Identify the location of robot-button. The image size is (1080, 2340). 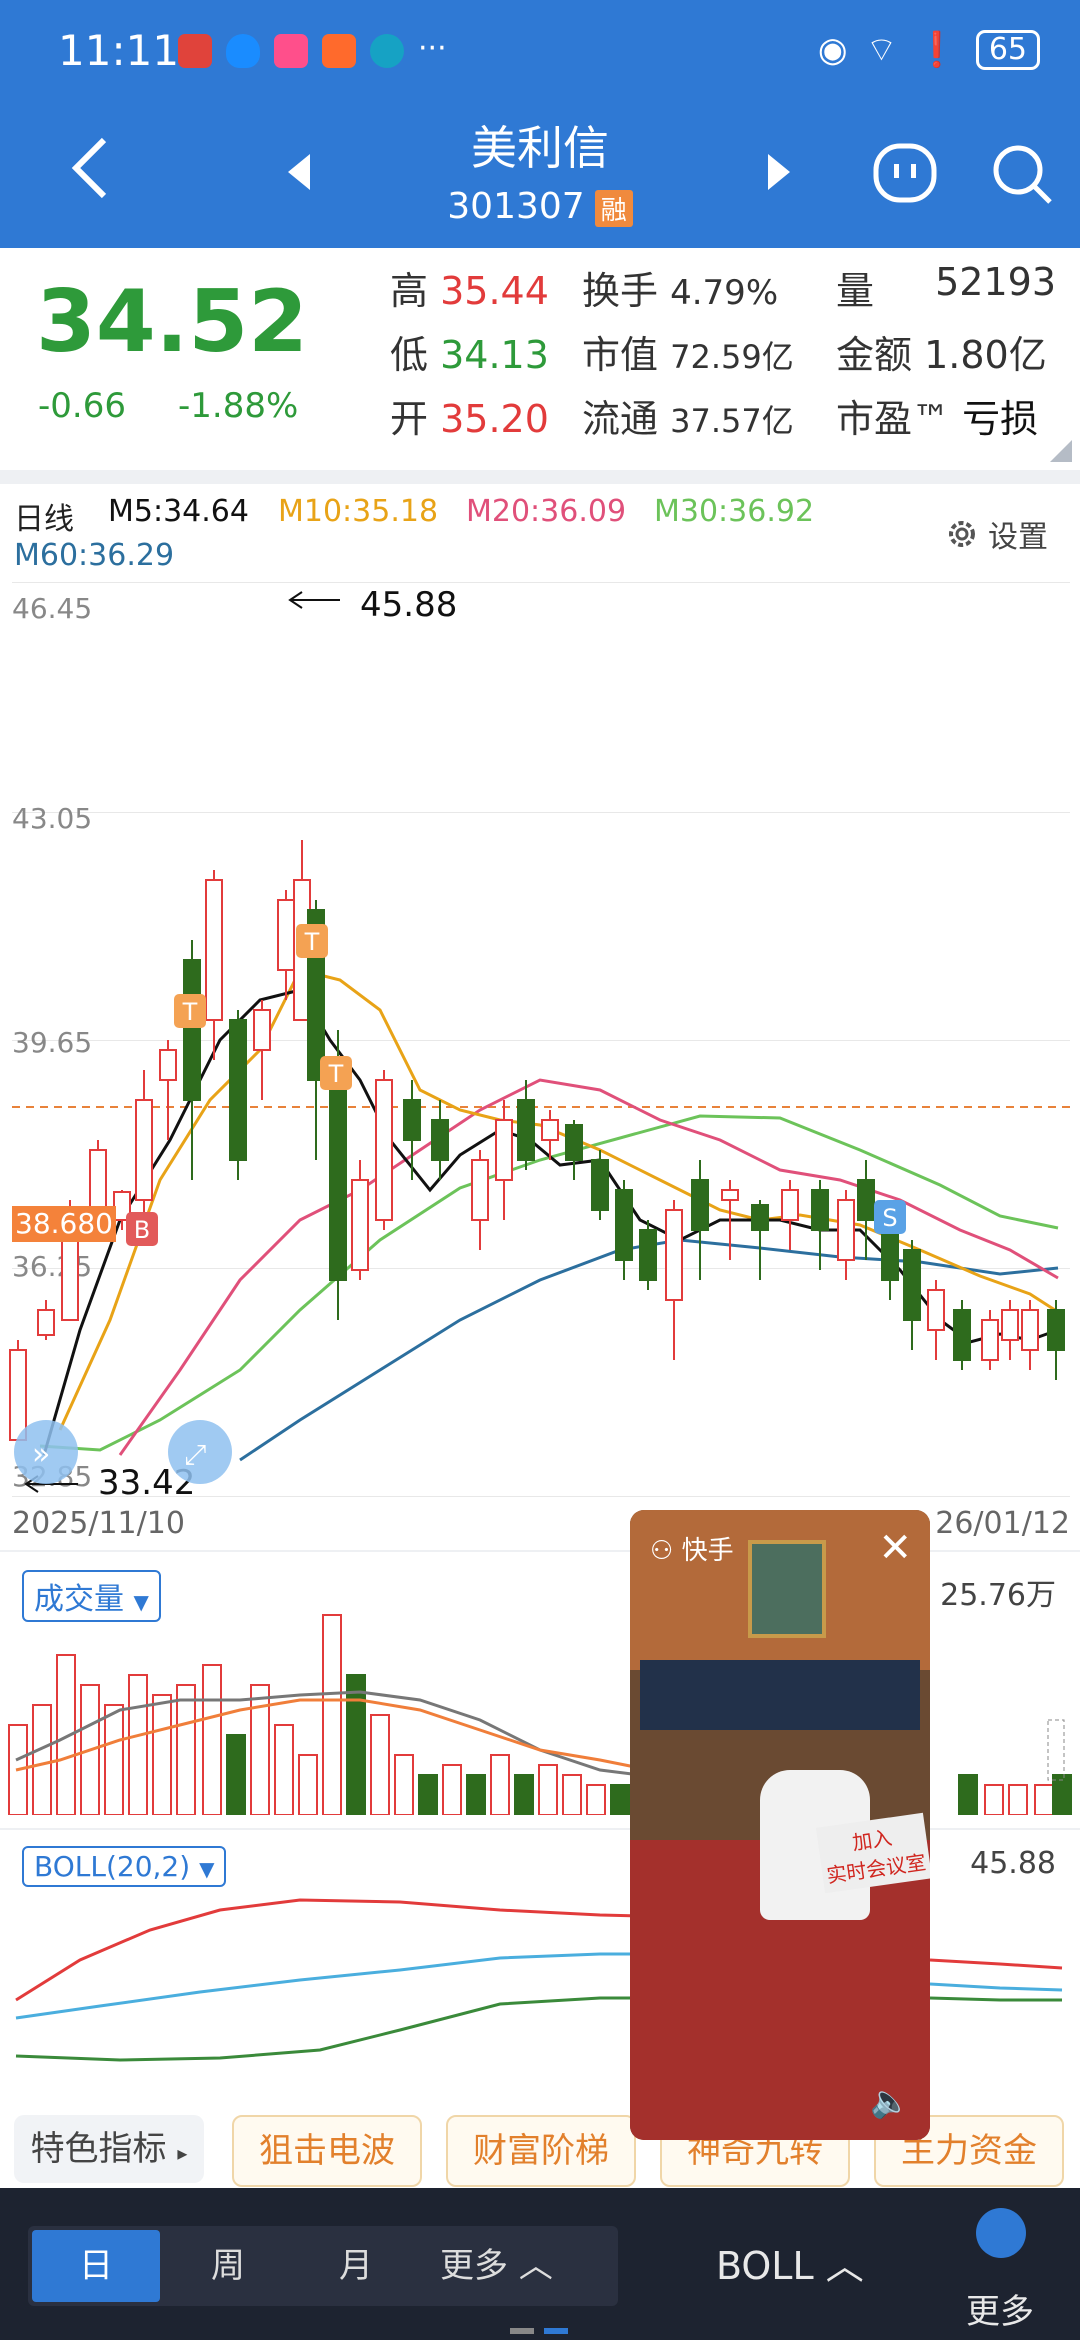
(905, 175).